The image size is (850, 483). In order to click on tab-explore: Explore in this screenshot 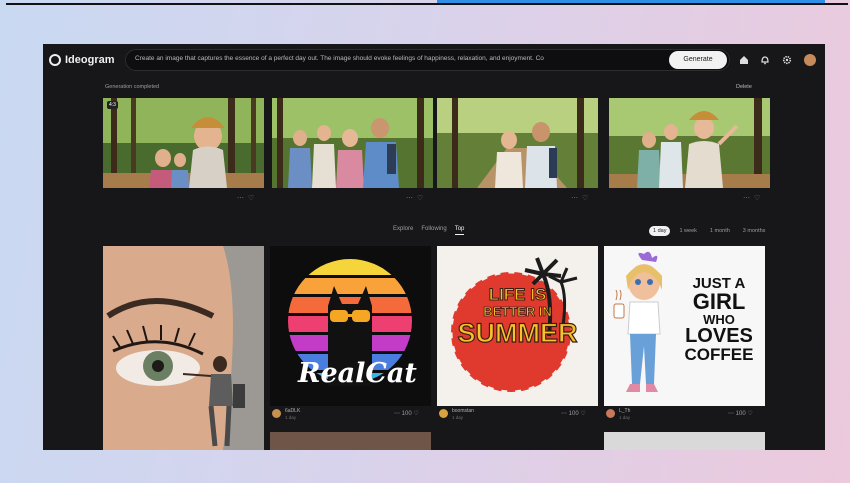, I will do `click(403, 230)`.